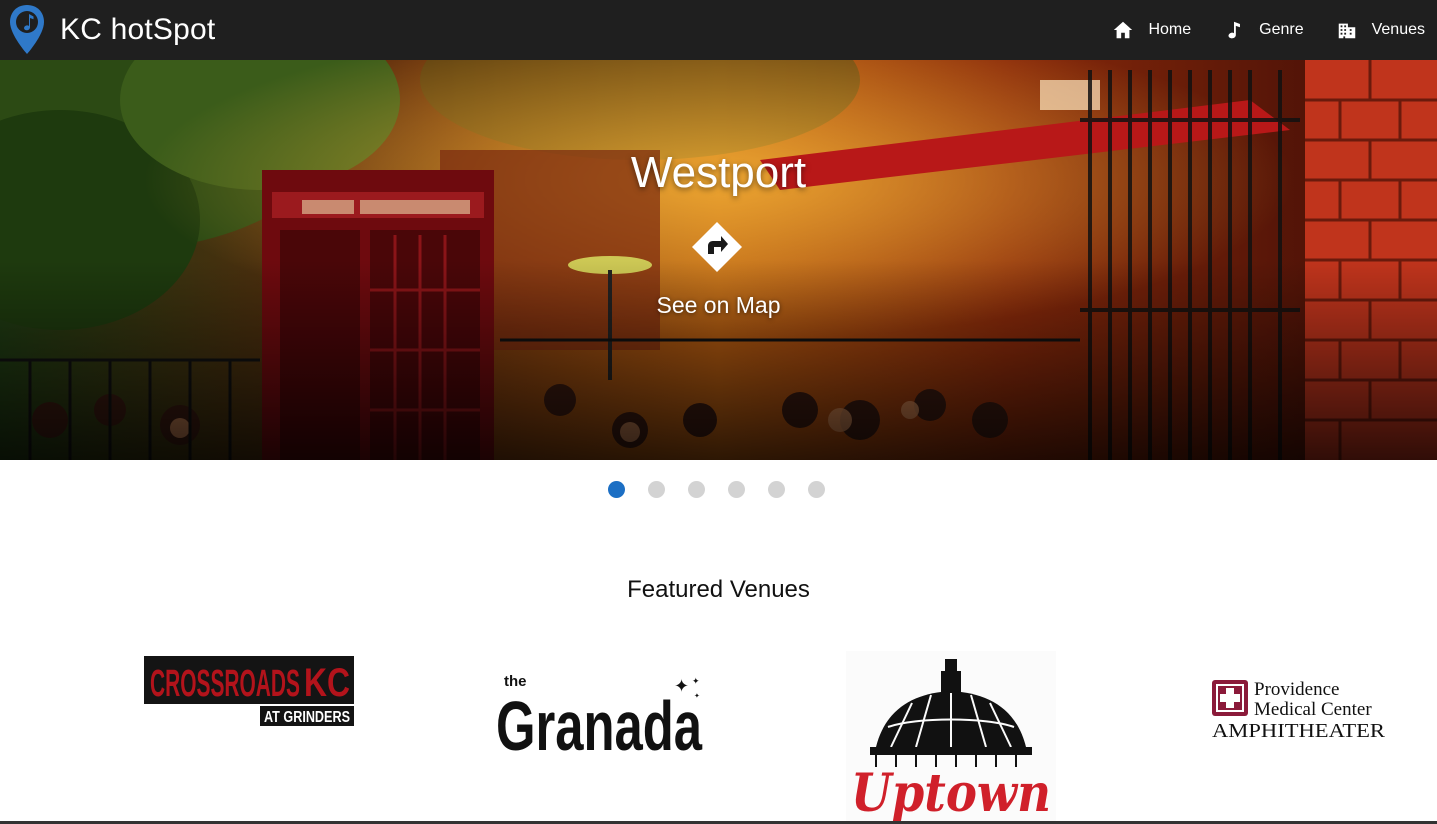 The height and width of the screenshot is (824, 1437). I want to click on svg-text: Medical Center, so click(1313, 709).